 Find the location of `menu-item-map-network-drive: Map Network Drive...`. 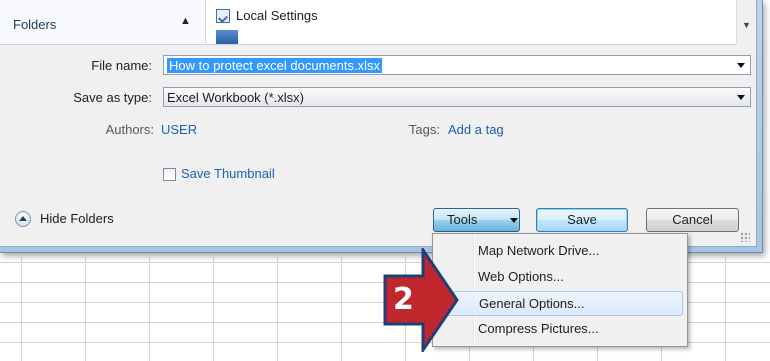

menu-item-map-network-drive: Map Network Drive... is located at coordinates (564, 251).